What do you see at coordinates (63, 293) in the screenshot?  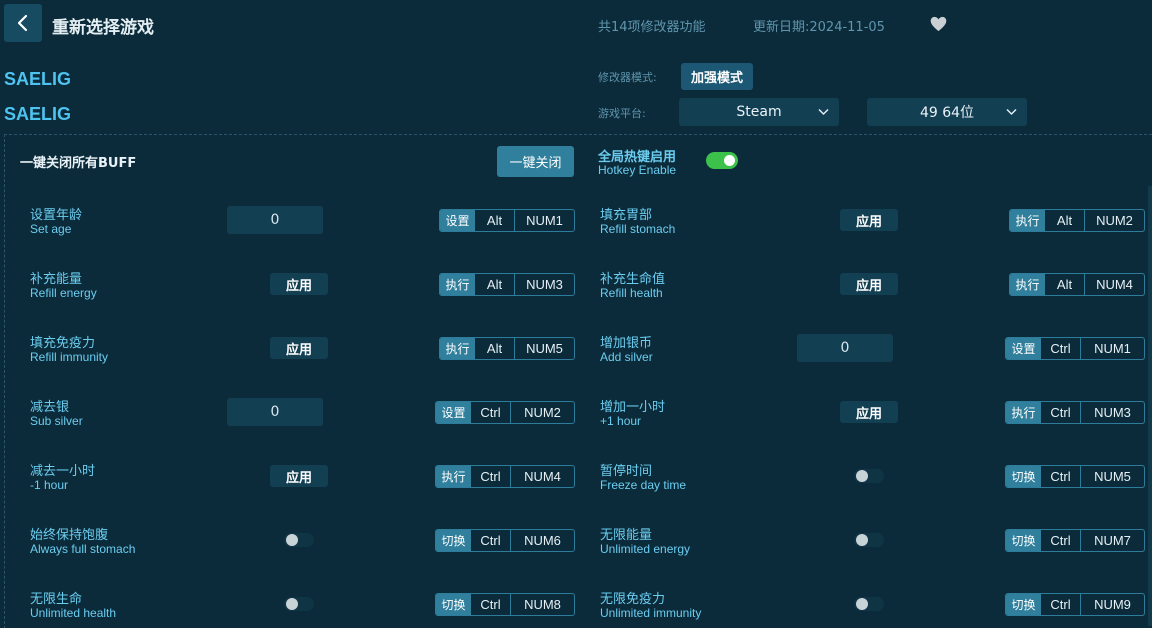 I see `feature-name-en: Refill energy` at bounding box center [63, 293].